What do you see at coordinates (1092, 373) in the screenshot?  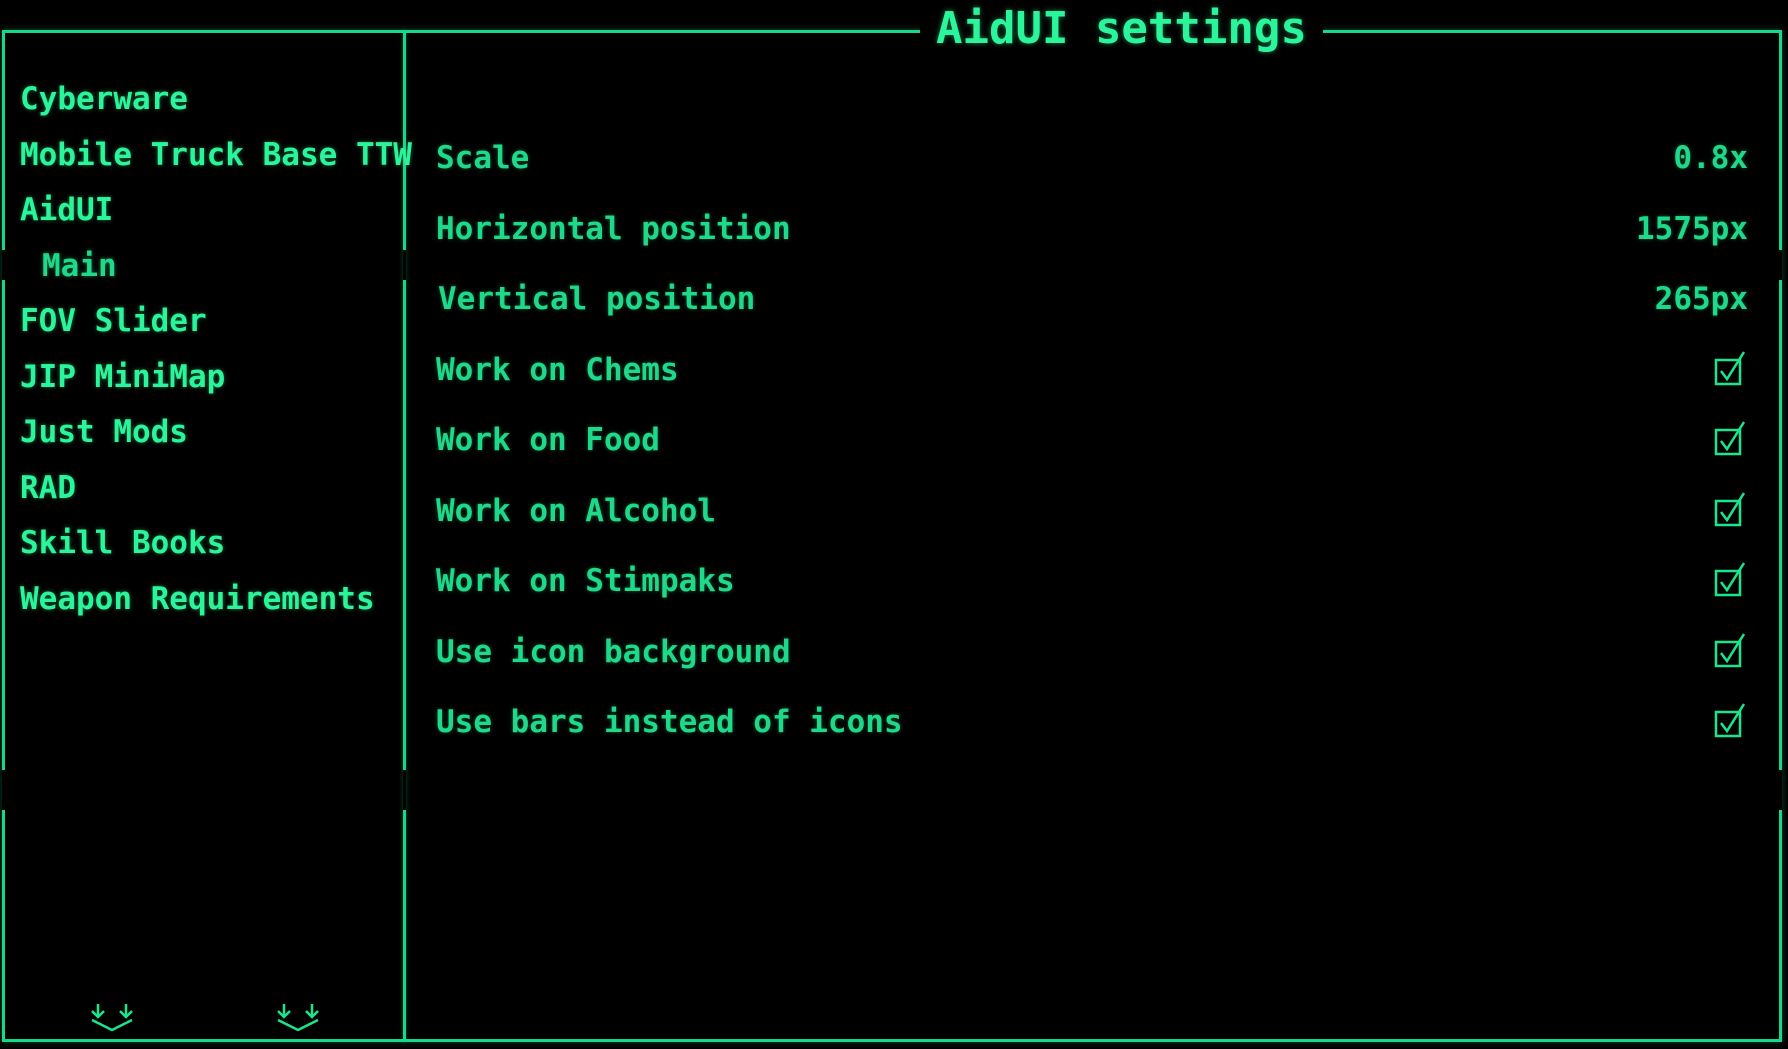 I see `setting-row-work-on-chems: Work on Chems` at bounding box center [1092, 373].